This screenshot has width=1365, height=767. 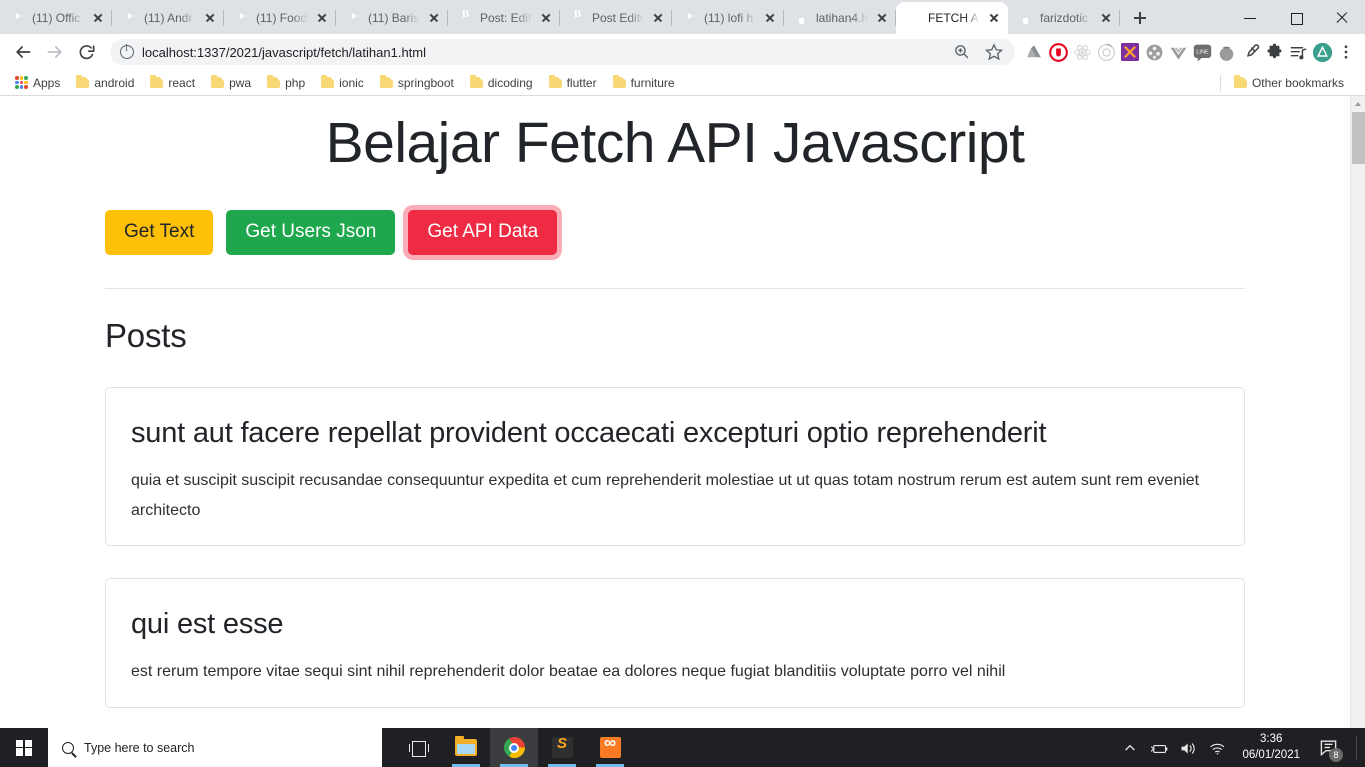 What do you see at coordinates (1250, 52) in the screenshot?
I see `colorpicker-icon` at bounding box center [1250, 52].